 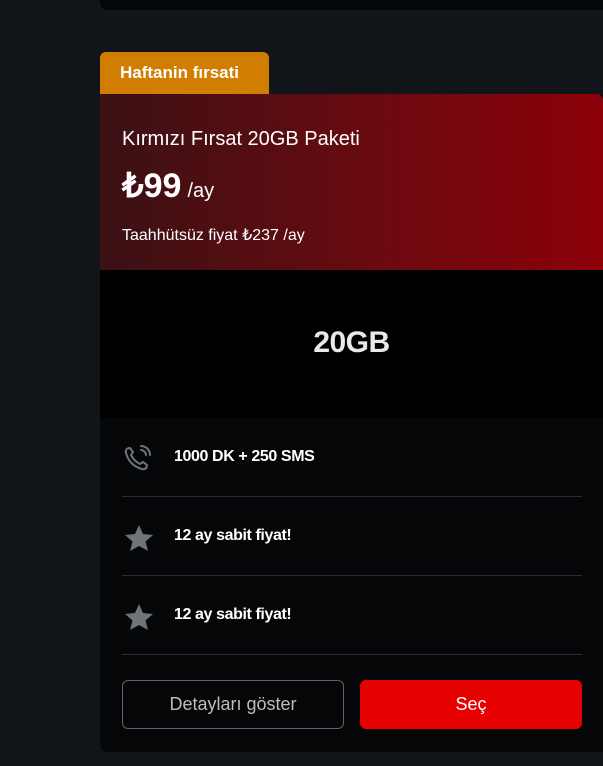 What do you see at coordinates (201, 191) in the screenshot?
I see `price-period: /ay` at bounding box center [201, 191].